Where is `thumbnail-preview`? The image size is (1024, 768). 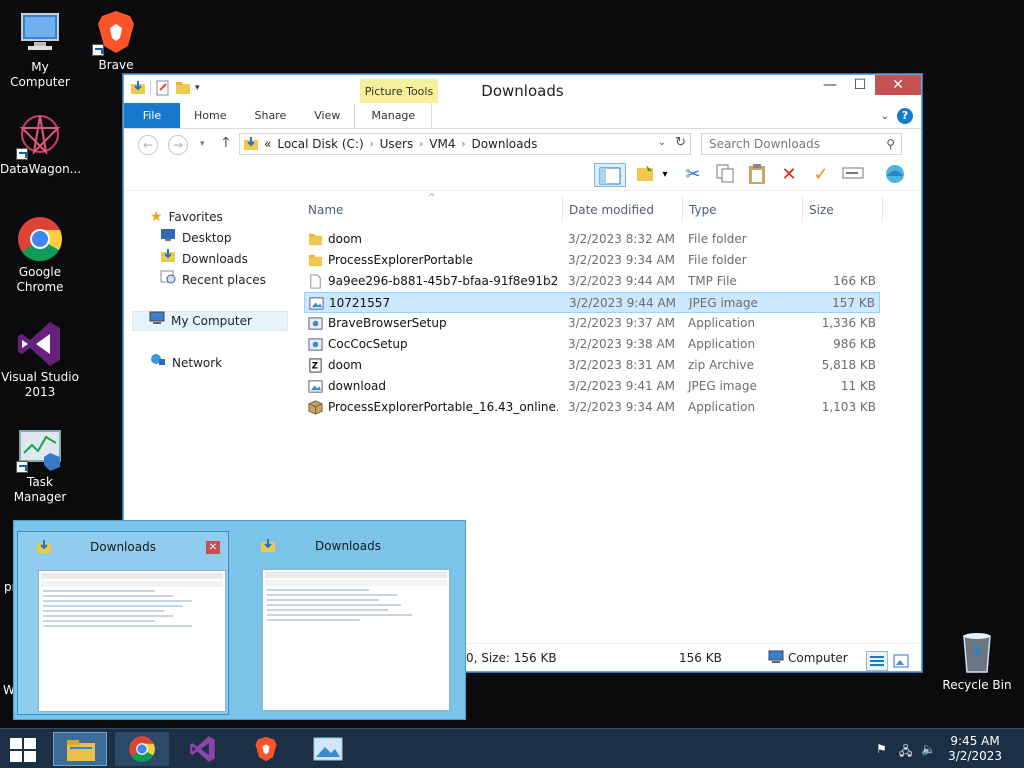
thumbnail-preview is located at coordinates (132, 641).